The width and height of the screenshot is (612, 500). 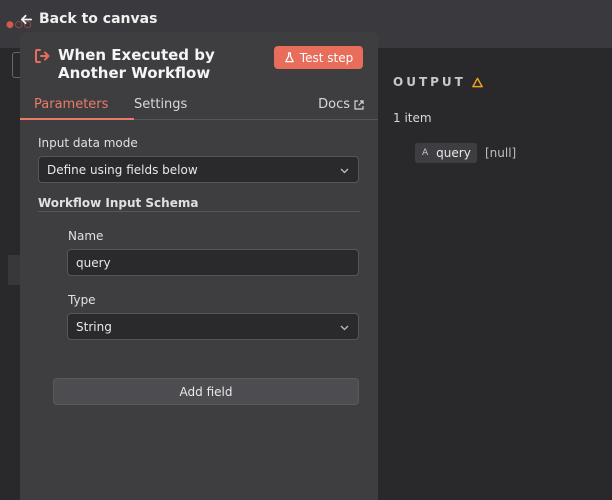 I want to click on test-step-label: Test step, so click(x=326, y=57).